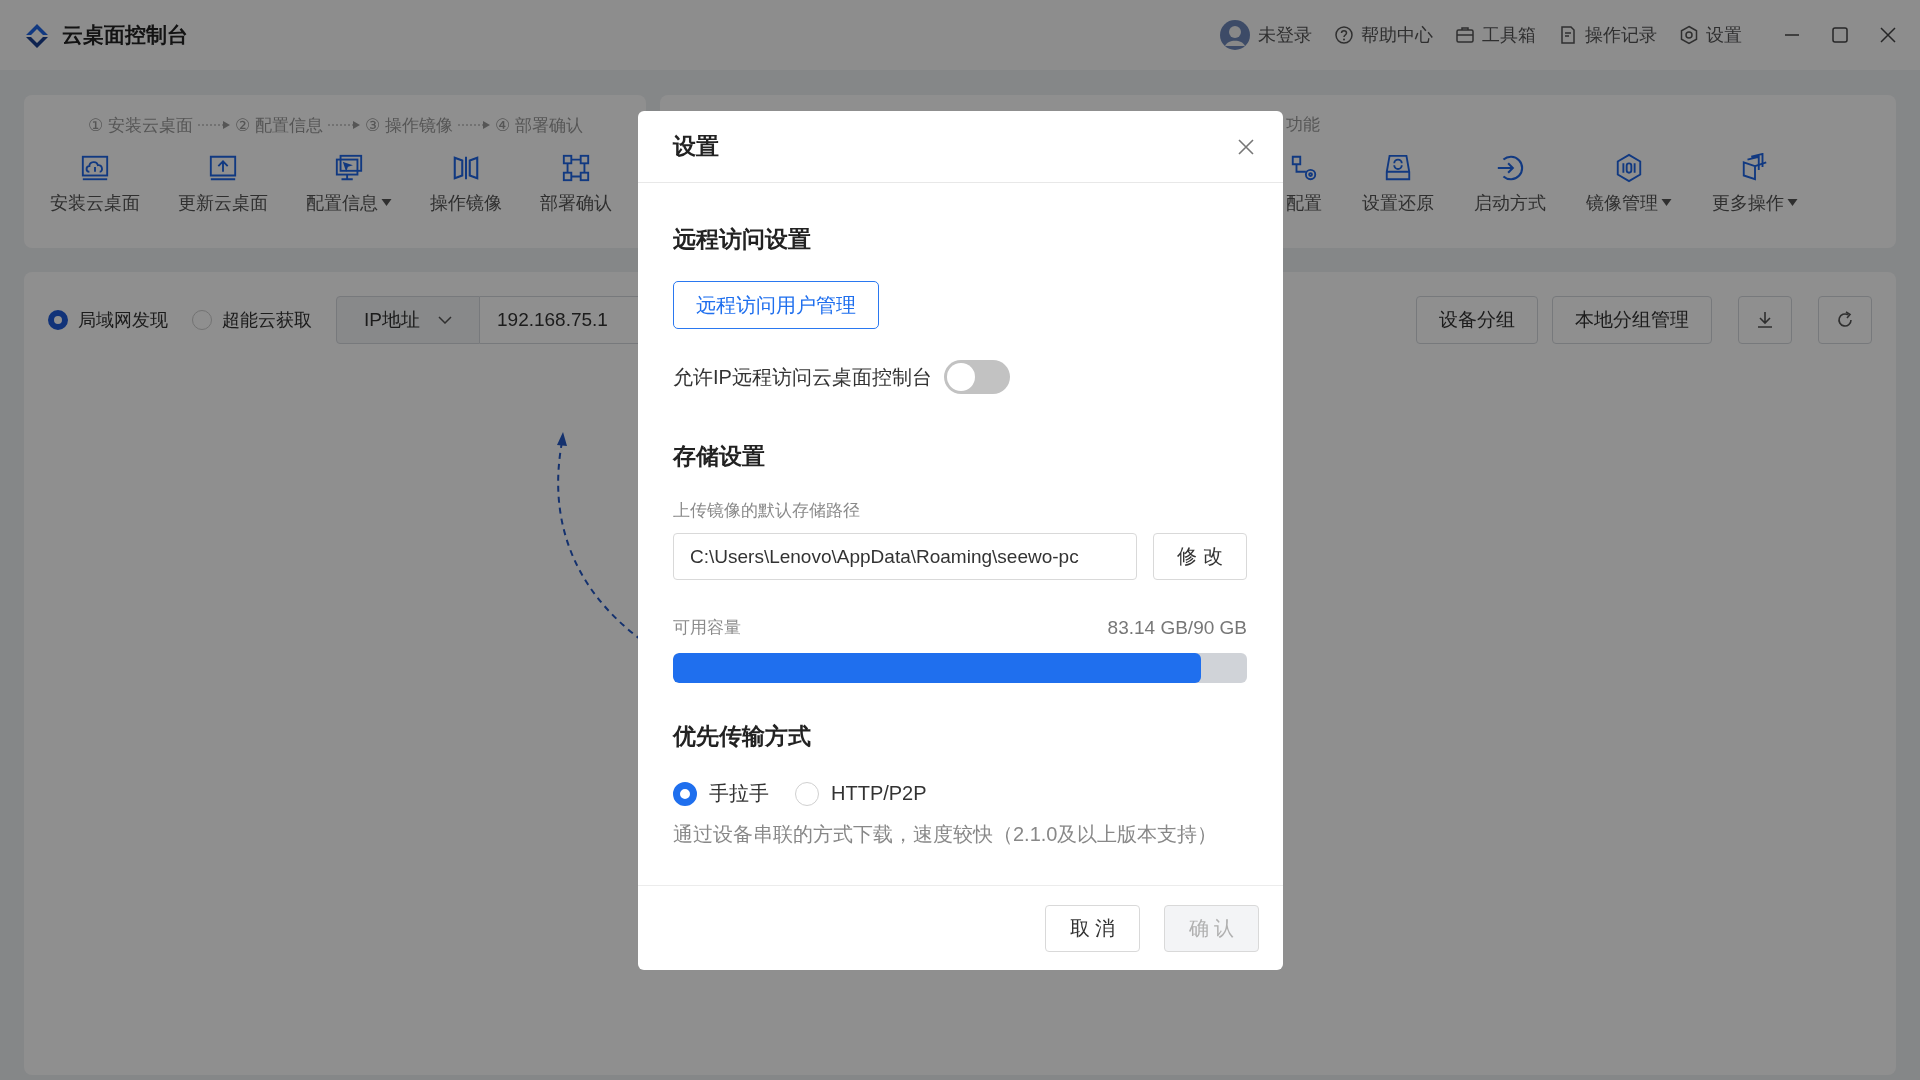 The height and width of the screenshot is (1080, 1920). What do you see at coordinates (976, 377) in the screenshot?
I see `toggle-switch` at bounding box center [976, 377].